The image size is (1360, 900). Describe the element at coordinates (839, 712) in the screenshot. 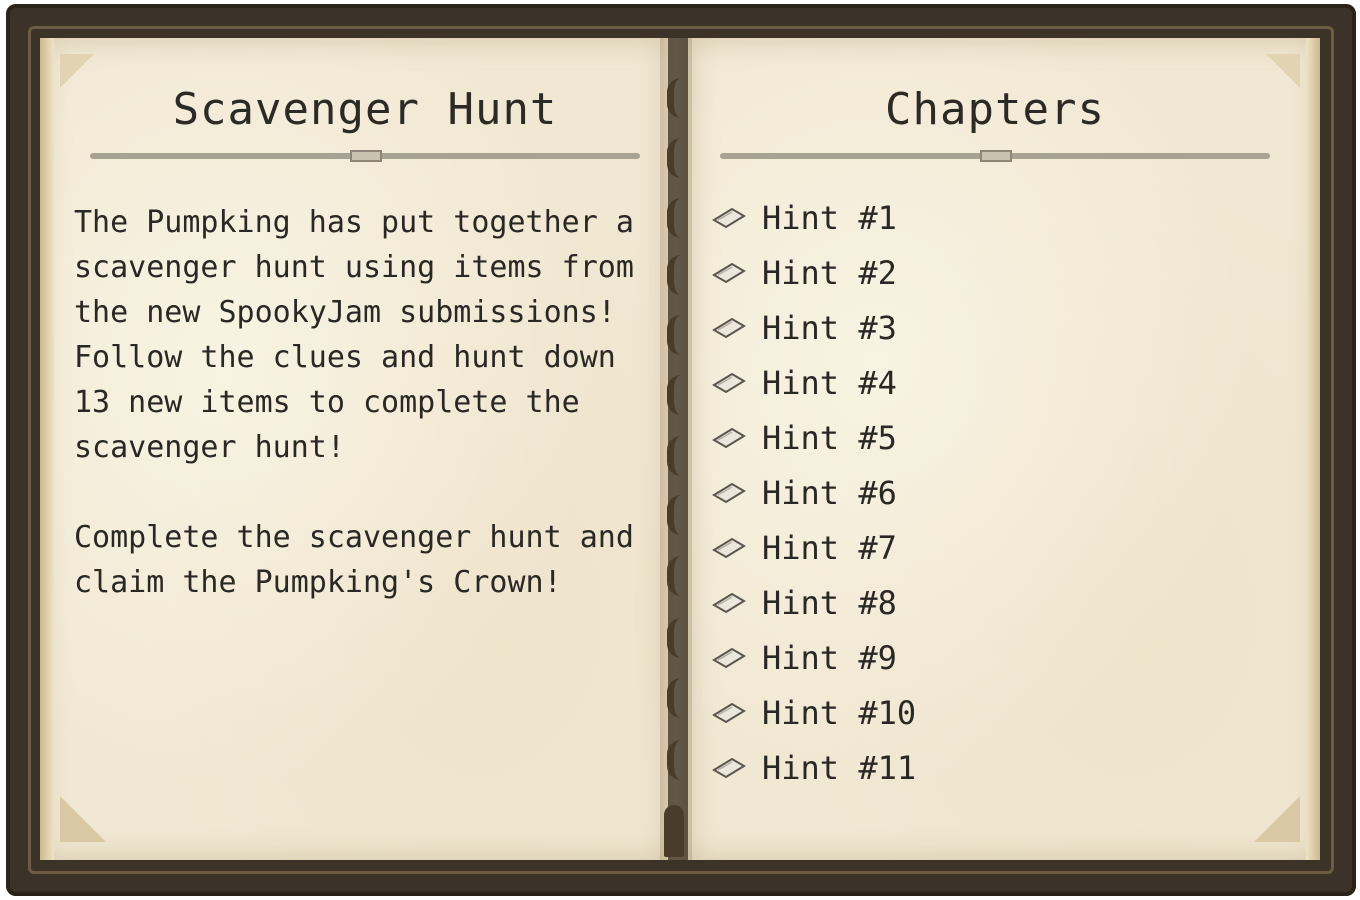

I see `chapter-label: Hint #10` at that location.